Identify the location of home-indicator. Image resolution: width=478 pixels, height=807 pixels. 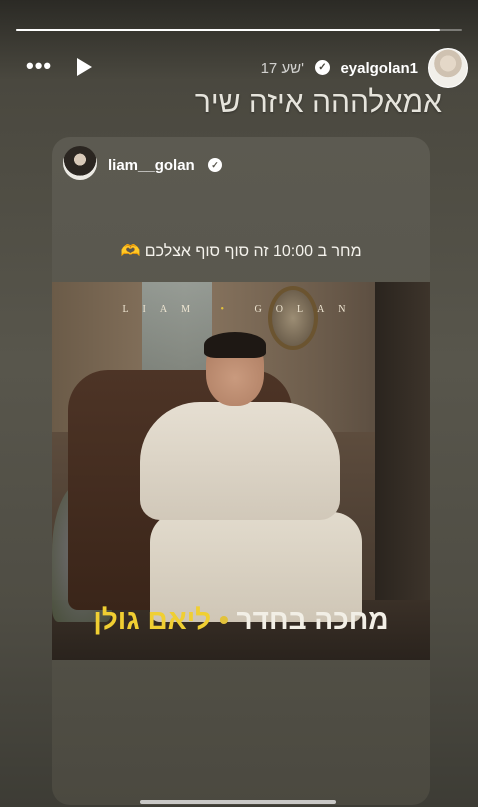
(238, 802).